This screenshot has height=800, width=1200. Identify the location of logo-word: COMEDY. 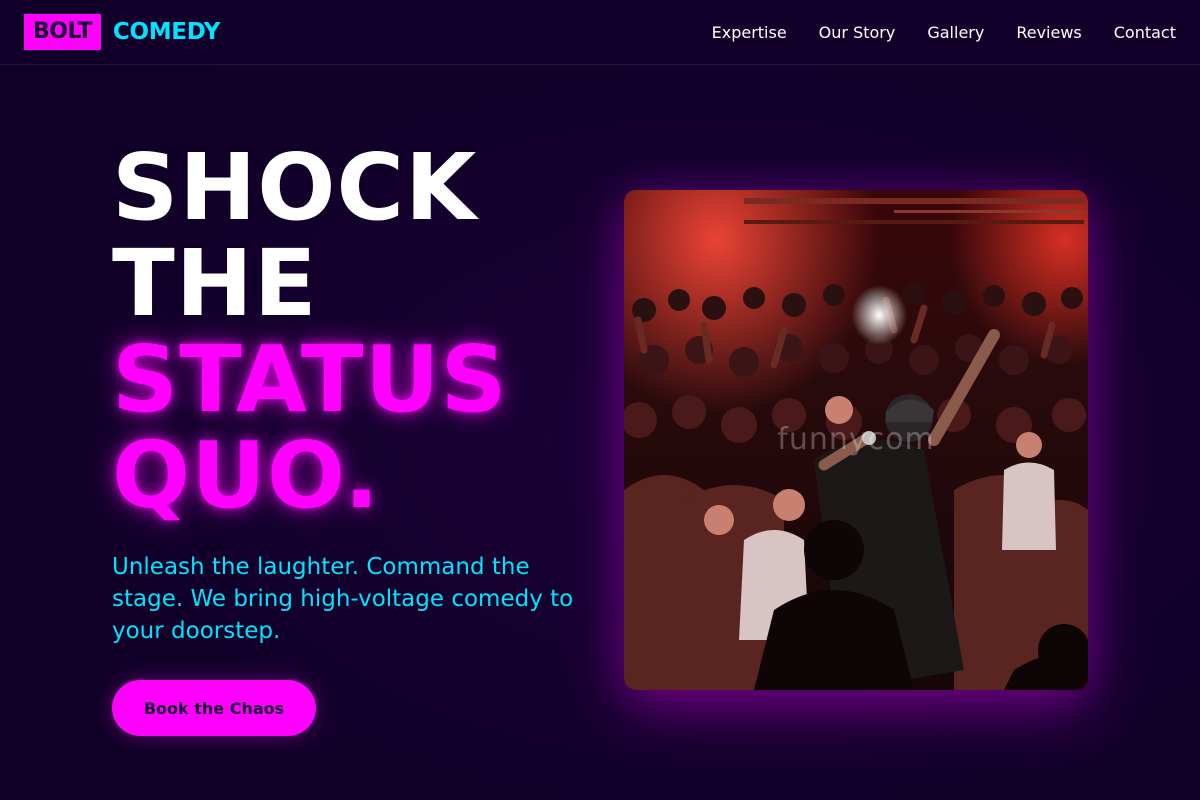
(166, 32).